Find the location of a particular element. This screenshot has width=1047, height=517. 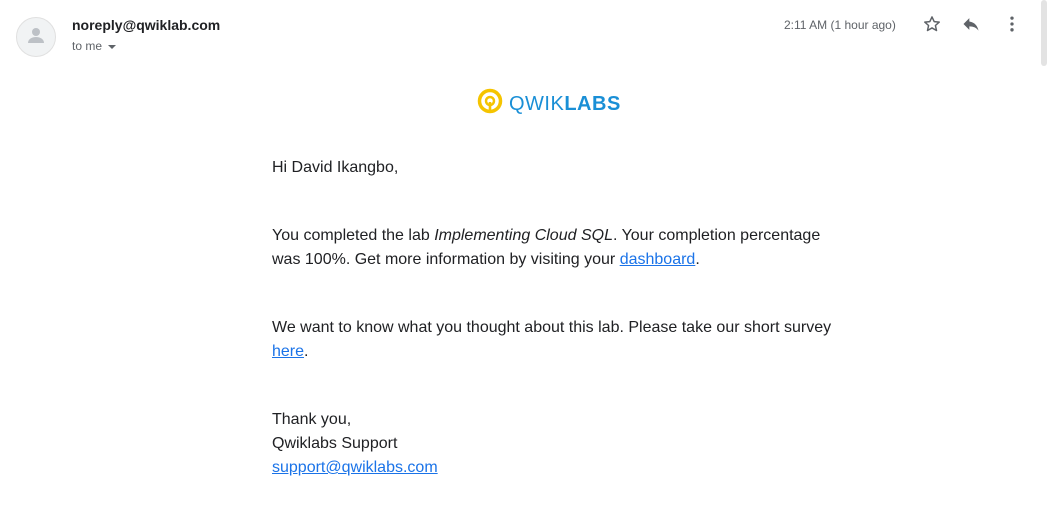

timestamp: 2:11 AM (1 hour ago) is located at coordinates (840, 25).